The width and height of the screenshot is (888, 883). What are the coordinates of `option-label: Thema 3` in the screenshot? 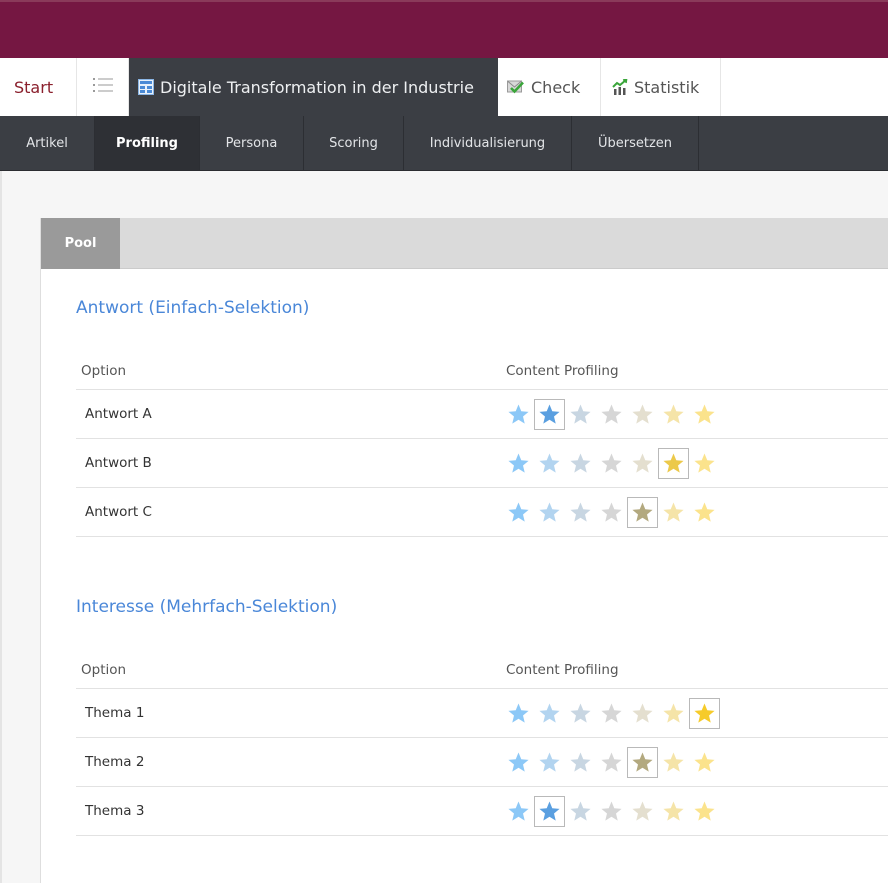 It's located at (115, 811).